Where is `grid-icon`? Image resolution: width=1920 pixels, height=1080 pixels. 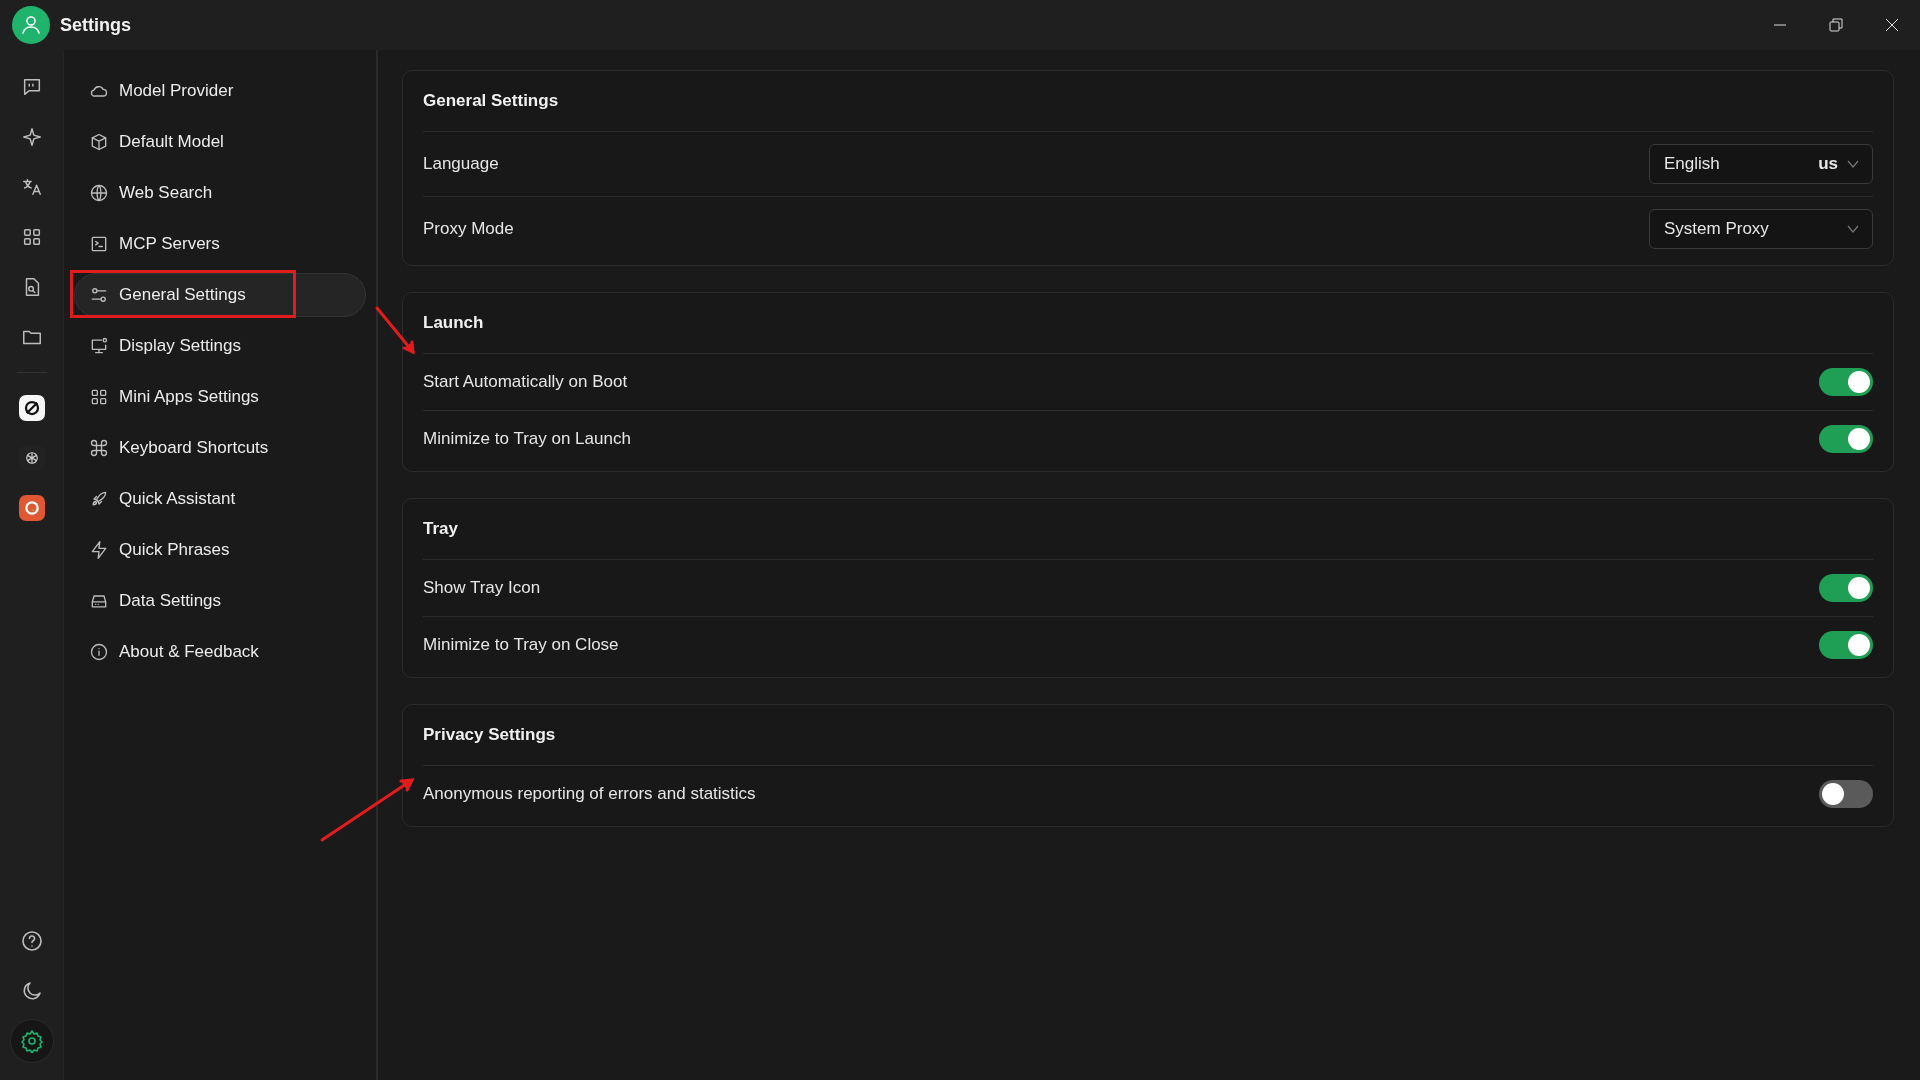 grid-icon is located at coordinates (99, 397).